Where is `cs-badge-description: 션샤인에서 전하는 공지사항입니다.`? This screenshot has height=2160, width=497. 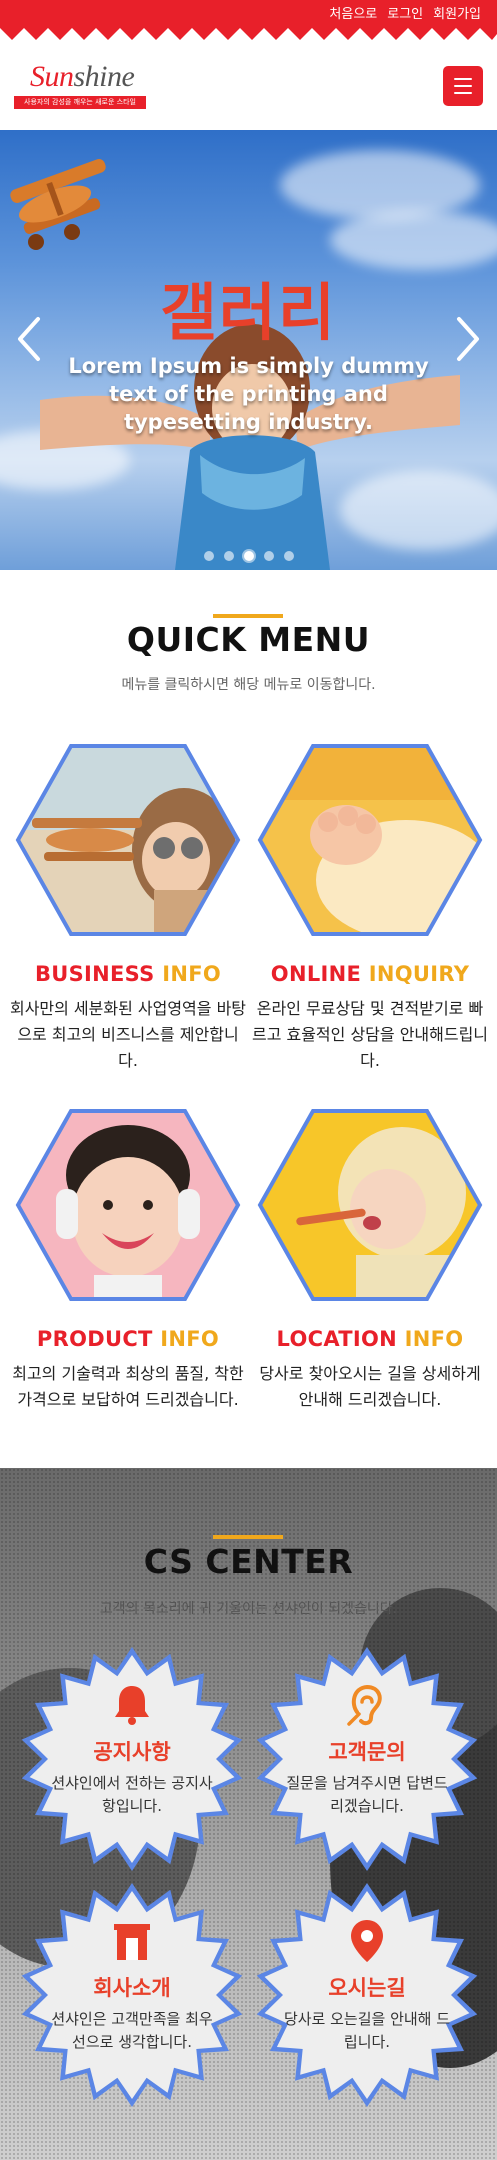 cs-badge-description: 션샤인에서 전하는 공지사항입니다. is located at coordinates (132, 1794).